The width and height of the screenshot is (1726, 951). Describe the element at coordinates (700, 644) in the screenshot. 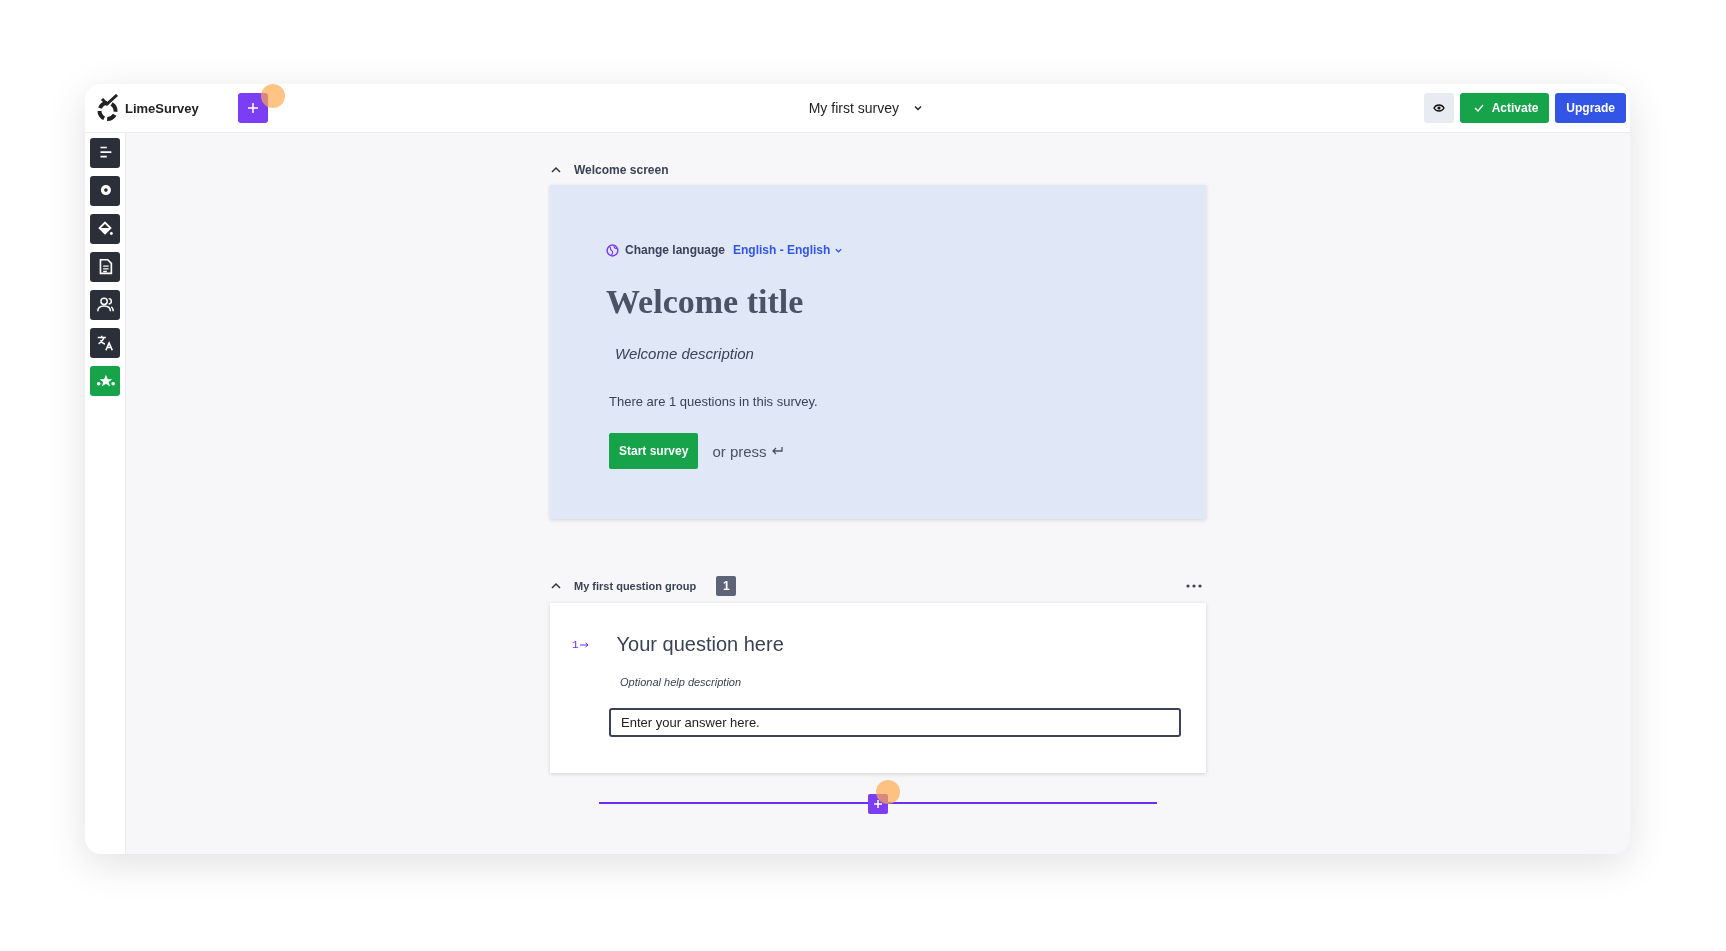

I see `question-text: Your question here` at that location.